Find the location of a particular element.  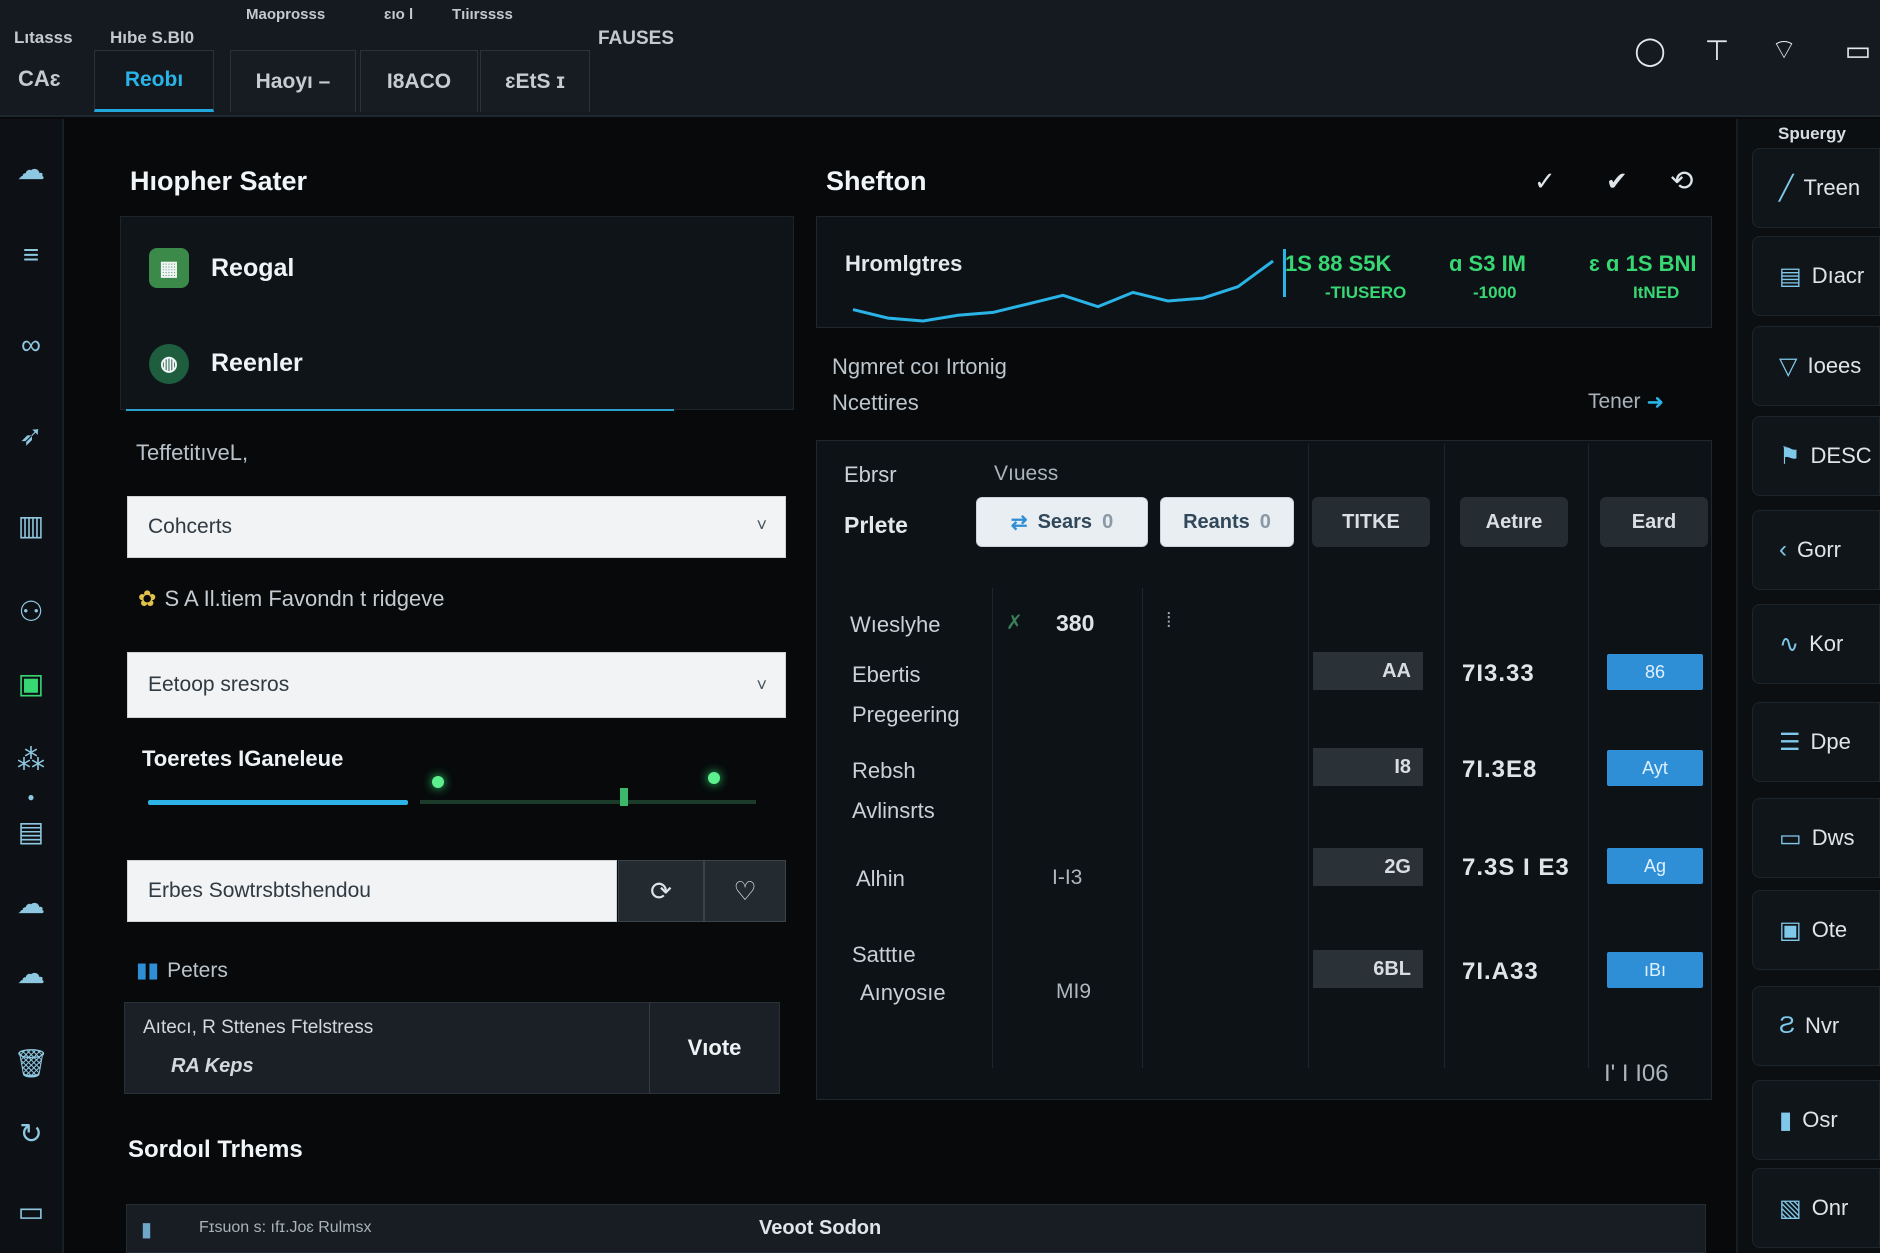

column-eard: Eard is located at coordinates (1654, 522).